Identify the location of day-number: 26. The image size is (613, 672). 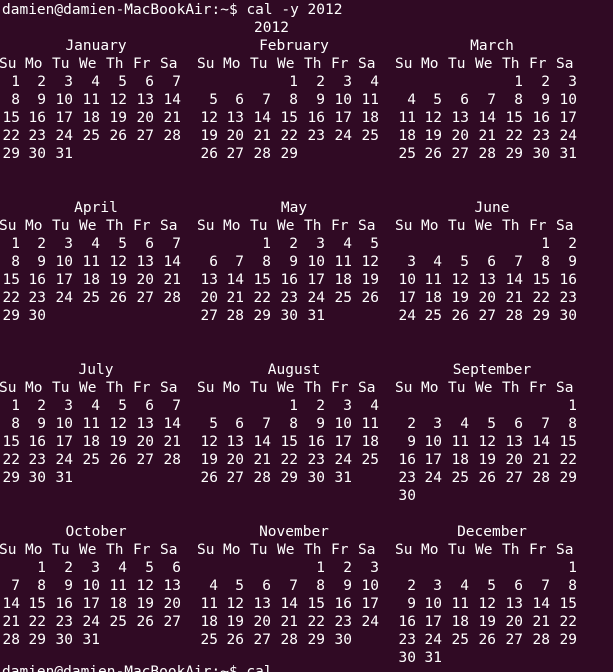
(118, 136).